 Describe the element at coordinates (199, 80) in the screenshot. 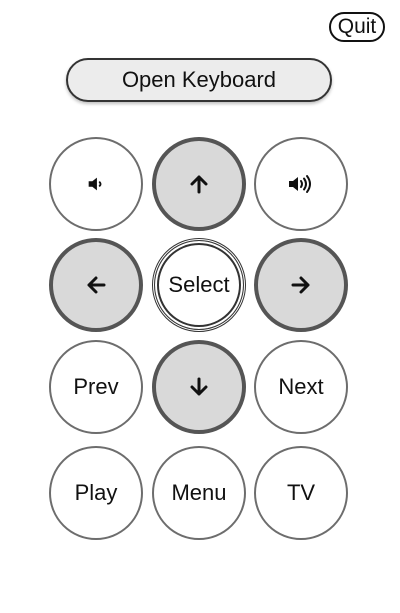

I see `open-keyboard-button: Open Keyboard` at that location.